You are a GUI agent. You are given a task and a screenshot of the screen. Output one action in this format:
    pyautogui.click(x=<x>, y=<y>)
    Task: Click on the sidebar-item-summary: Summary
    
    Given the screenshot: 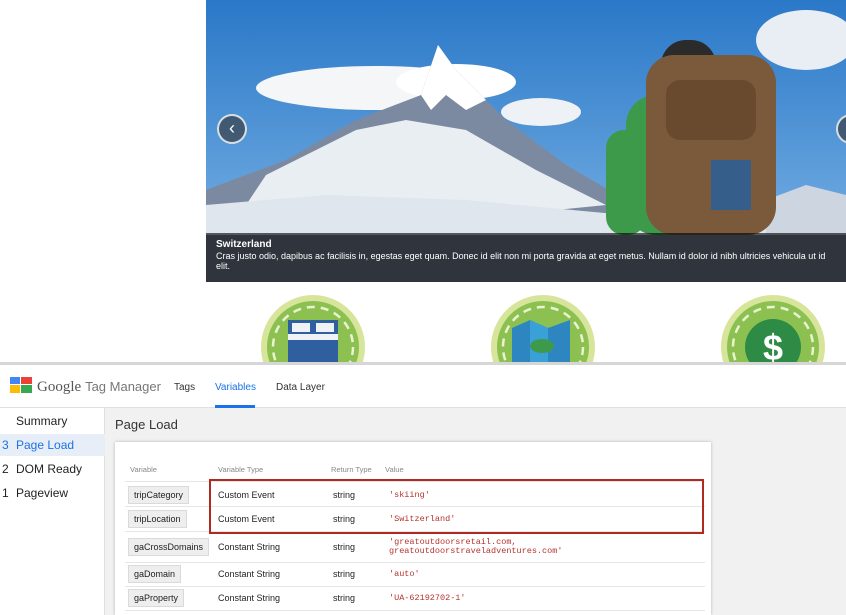 What is the action you would take?
    pyautogui.click(x=52, y=421)
    